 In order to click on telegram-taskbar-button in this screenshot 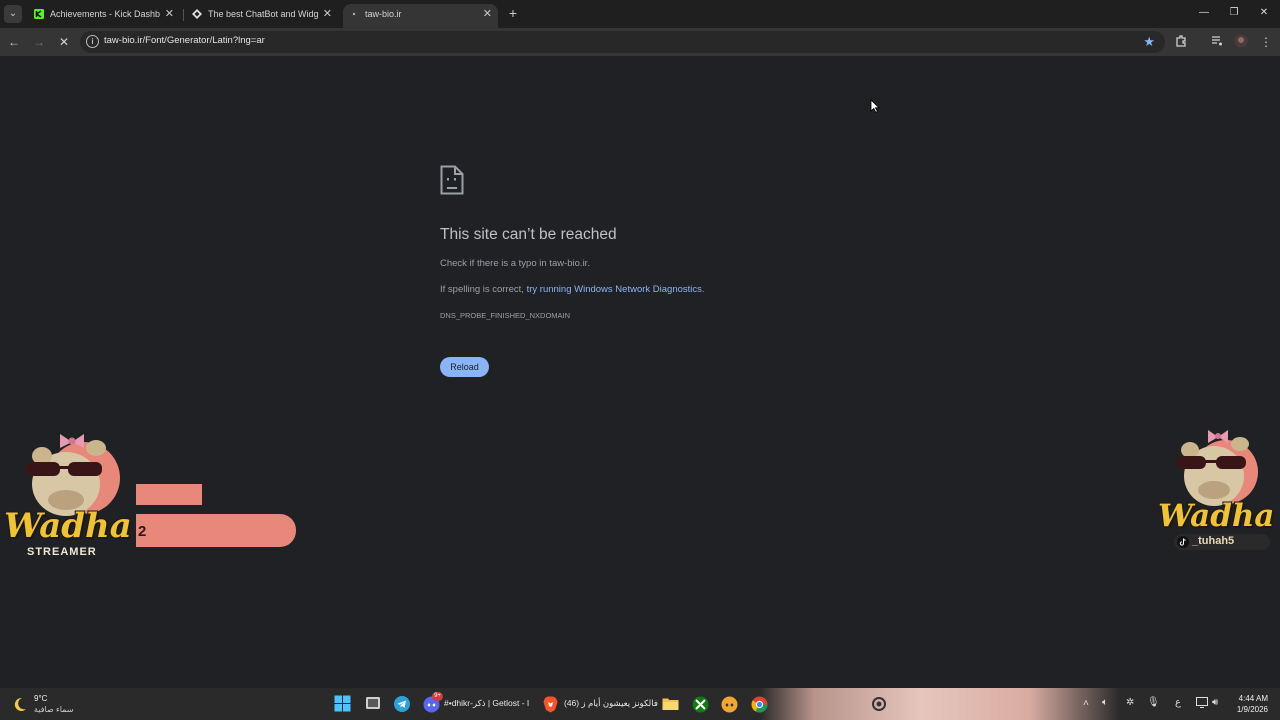, I will do `click(402, 704)`.